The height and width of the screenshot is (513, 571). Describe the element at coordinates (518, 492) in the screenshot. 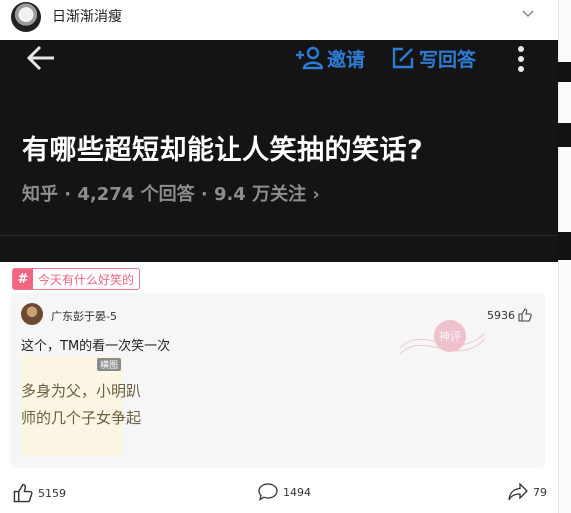

I see `share-icon` at that location.